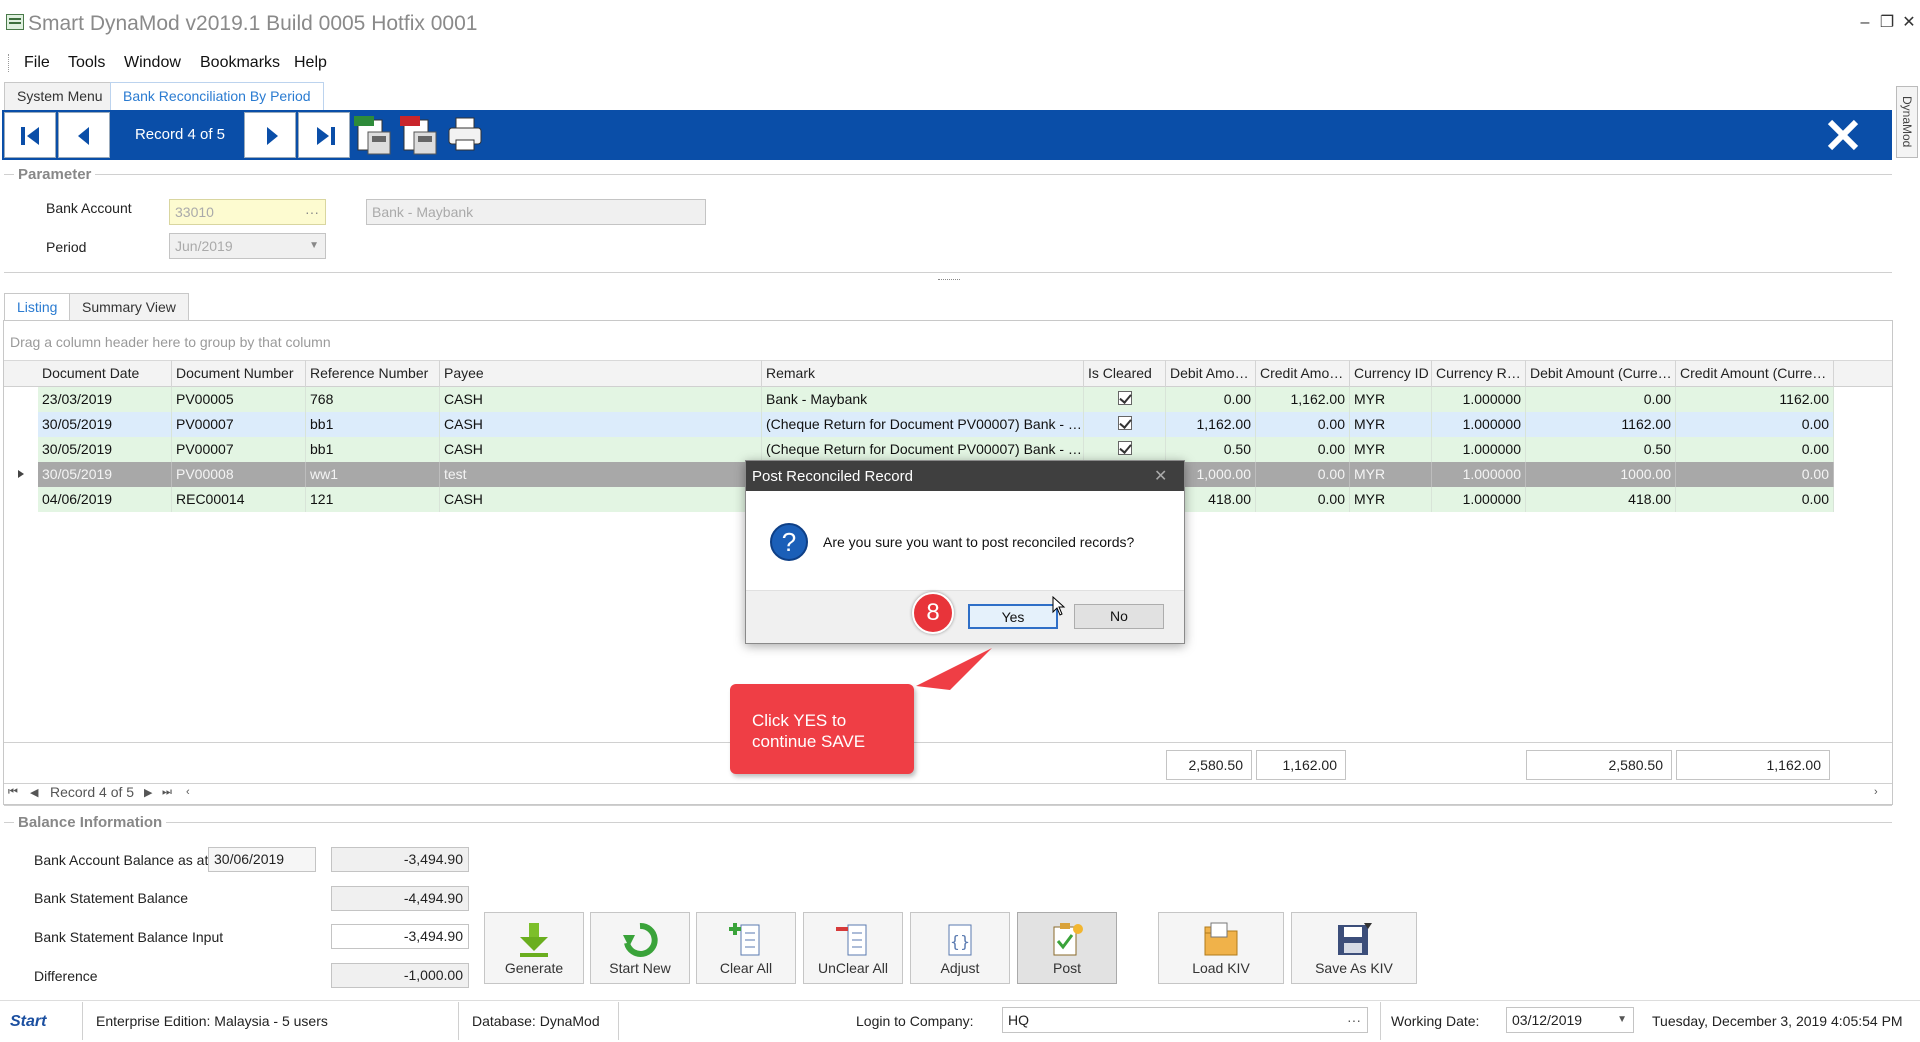 Image resolution: width=1920 pixels, height=1042 pixels. I want to click on dialog-close-icon: ✕, so click(1160, 476).